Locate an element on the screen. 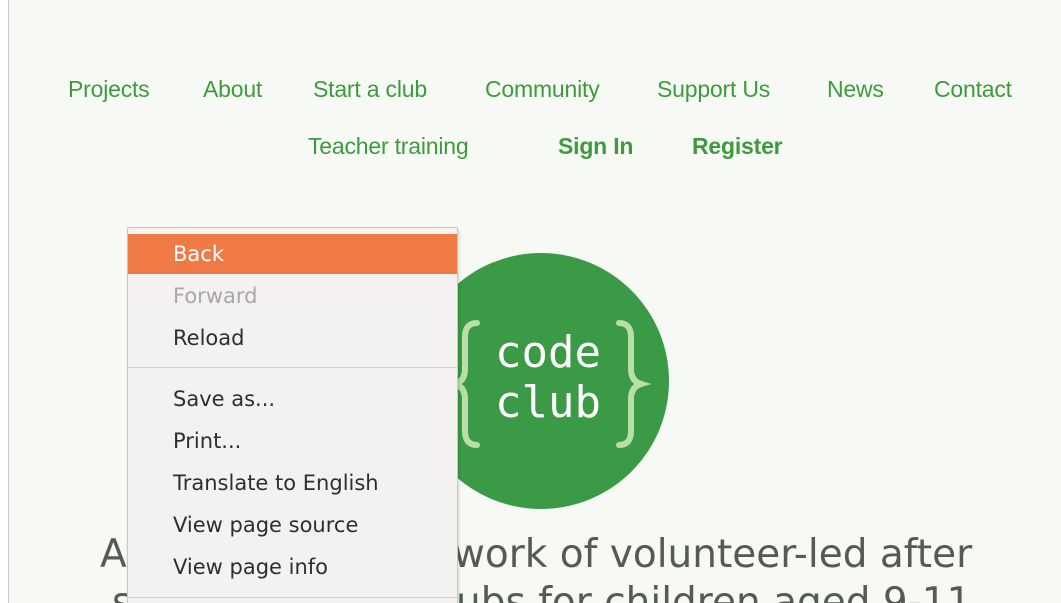  logo-text-line1: code is located at coordinates (548, 352).